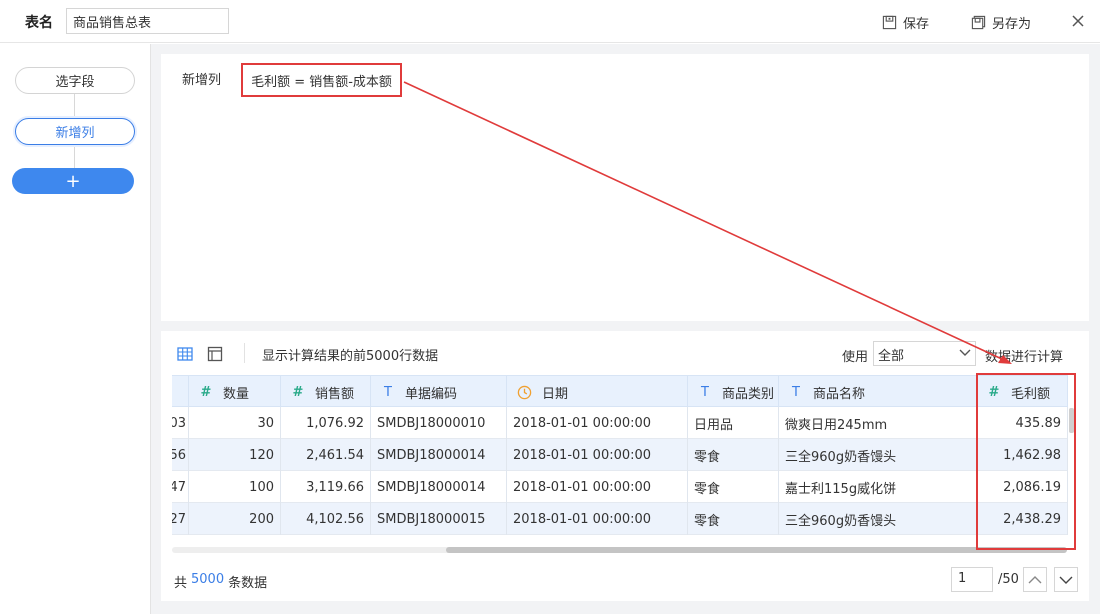 The image size is (1100, 614). What do you see at coordinates (244, 353) in the screenshot?
I see `toolbar-divider` at bounding box center [244, 353].